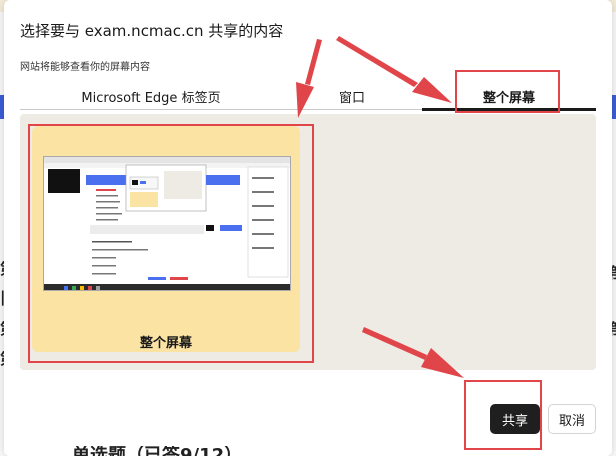 The height and width of the screenshot is (456, 616). I want to click on share-button: 共享, so click(515, 419).